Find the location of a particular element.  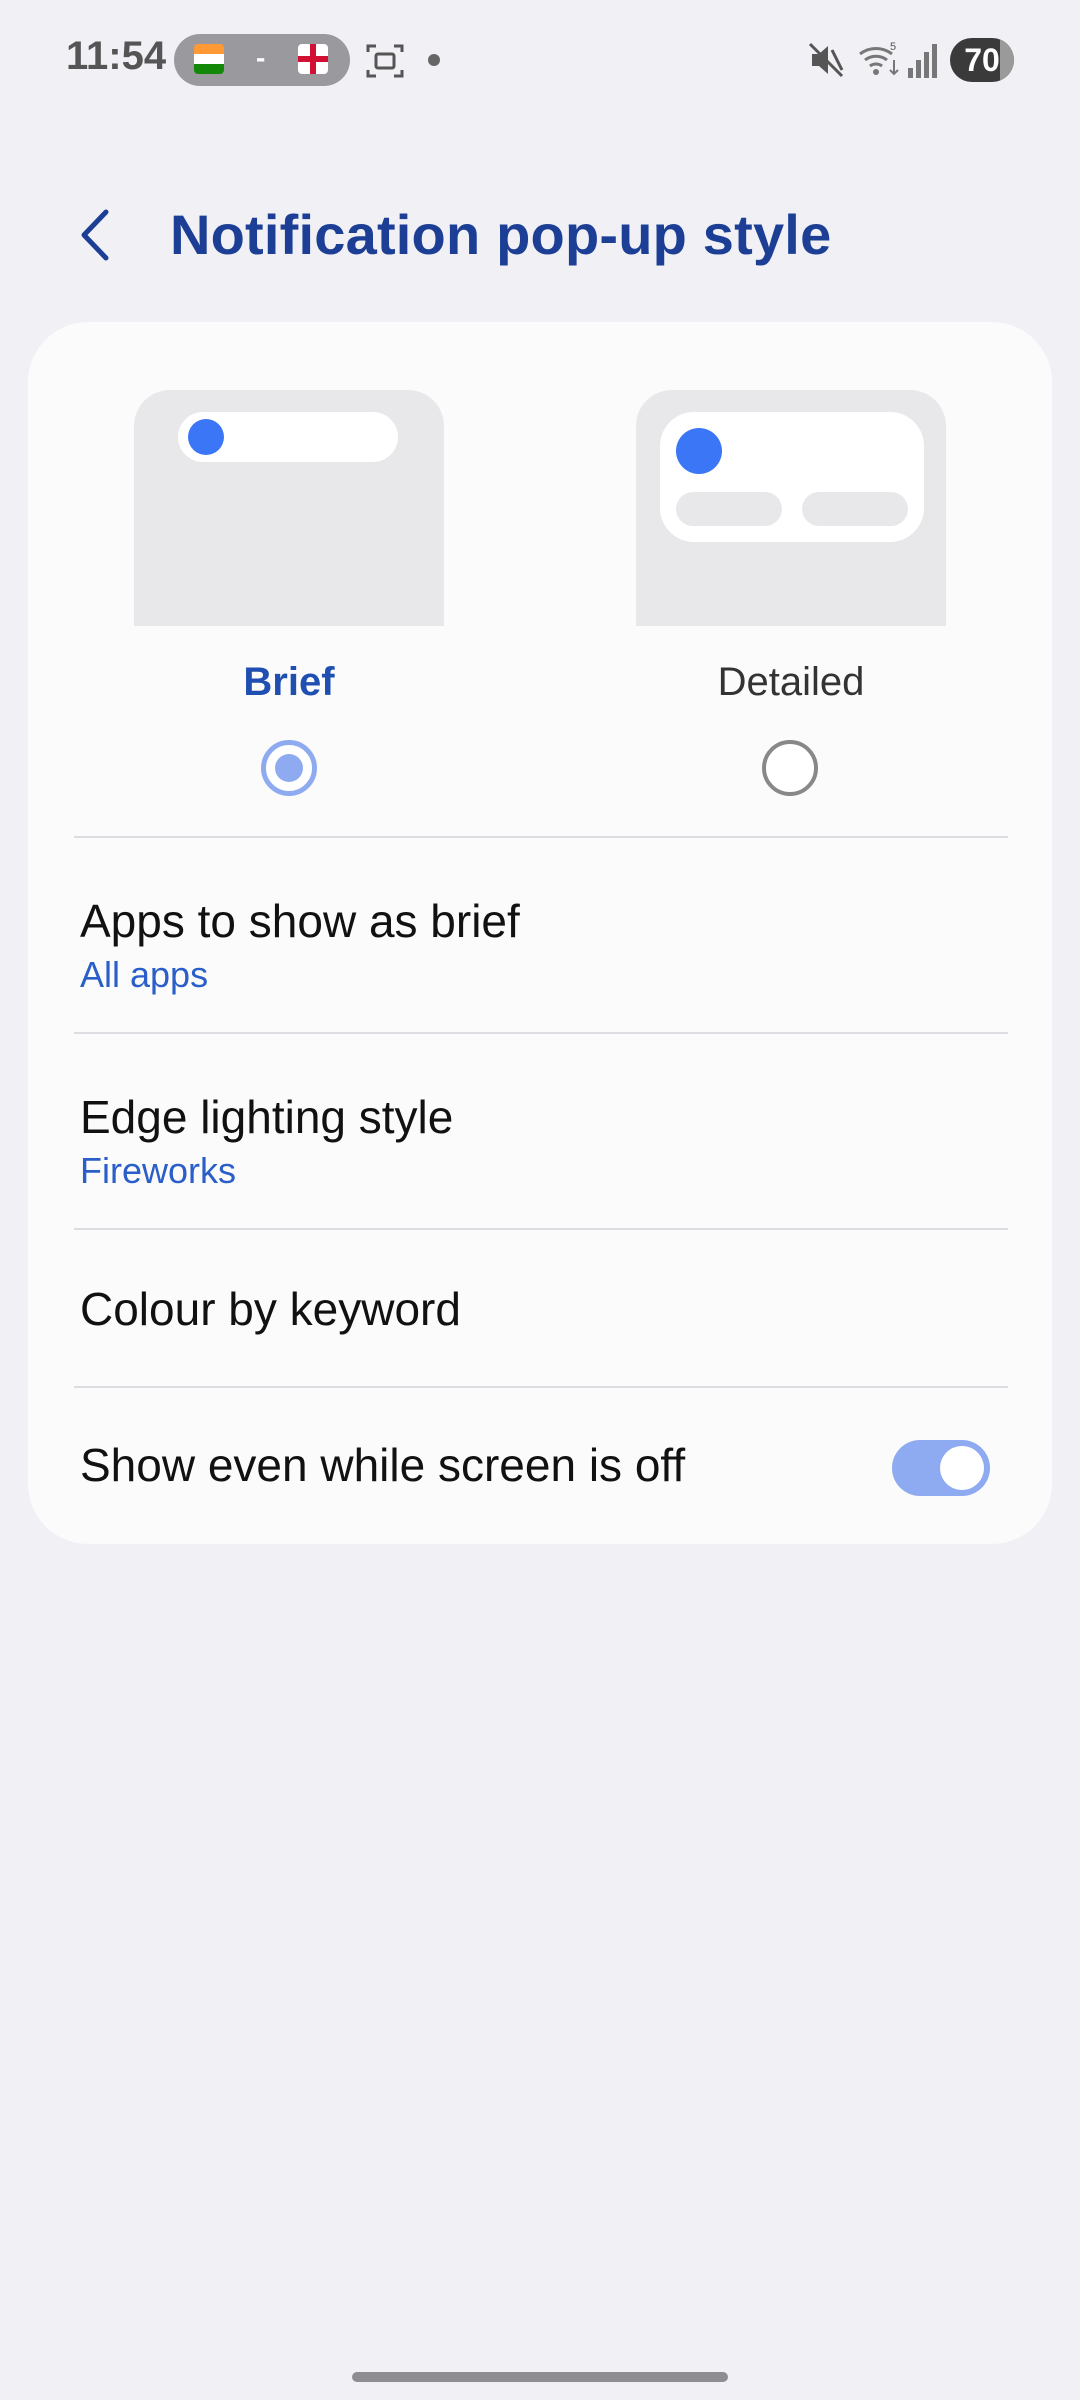

row-subtitle: Fireworks is located at coordinates (158, 1170).